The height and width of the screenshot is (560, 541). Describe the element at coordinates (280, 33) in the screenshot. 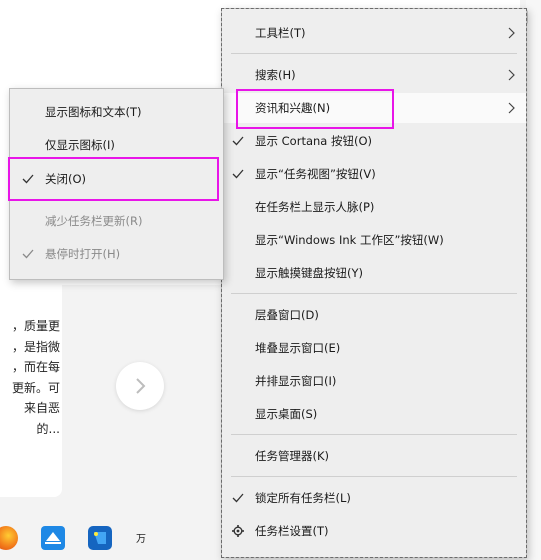

I see `menu-item-label: 工具栏(T)` at that location.